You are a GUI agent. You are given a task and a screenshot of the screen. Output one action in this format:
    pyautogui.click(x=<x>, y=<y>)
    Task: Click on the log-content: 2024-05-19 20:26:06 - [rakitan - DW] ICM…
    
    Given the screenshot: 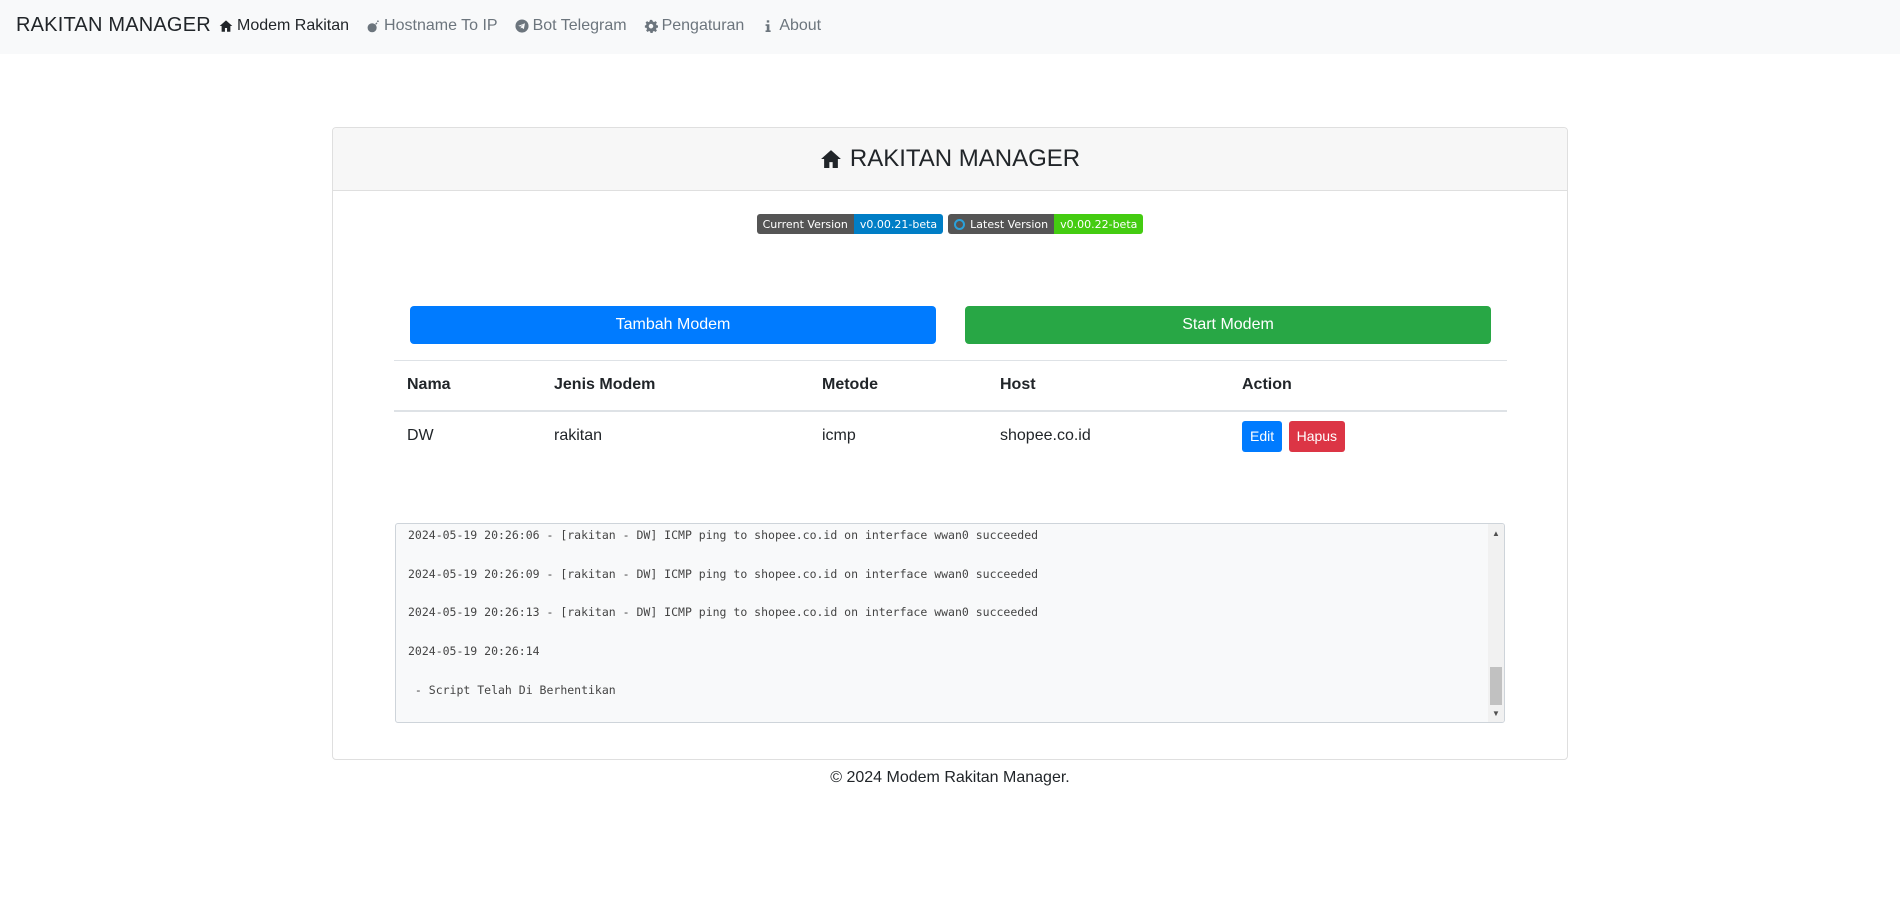 What is the action you would take?
    pyautogui.click(x=723, y=624)
    